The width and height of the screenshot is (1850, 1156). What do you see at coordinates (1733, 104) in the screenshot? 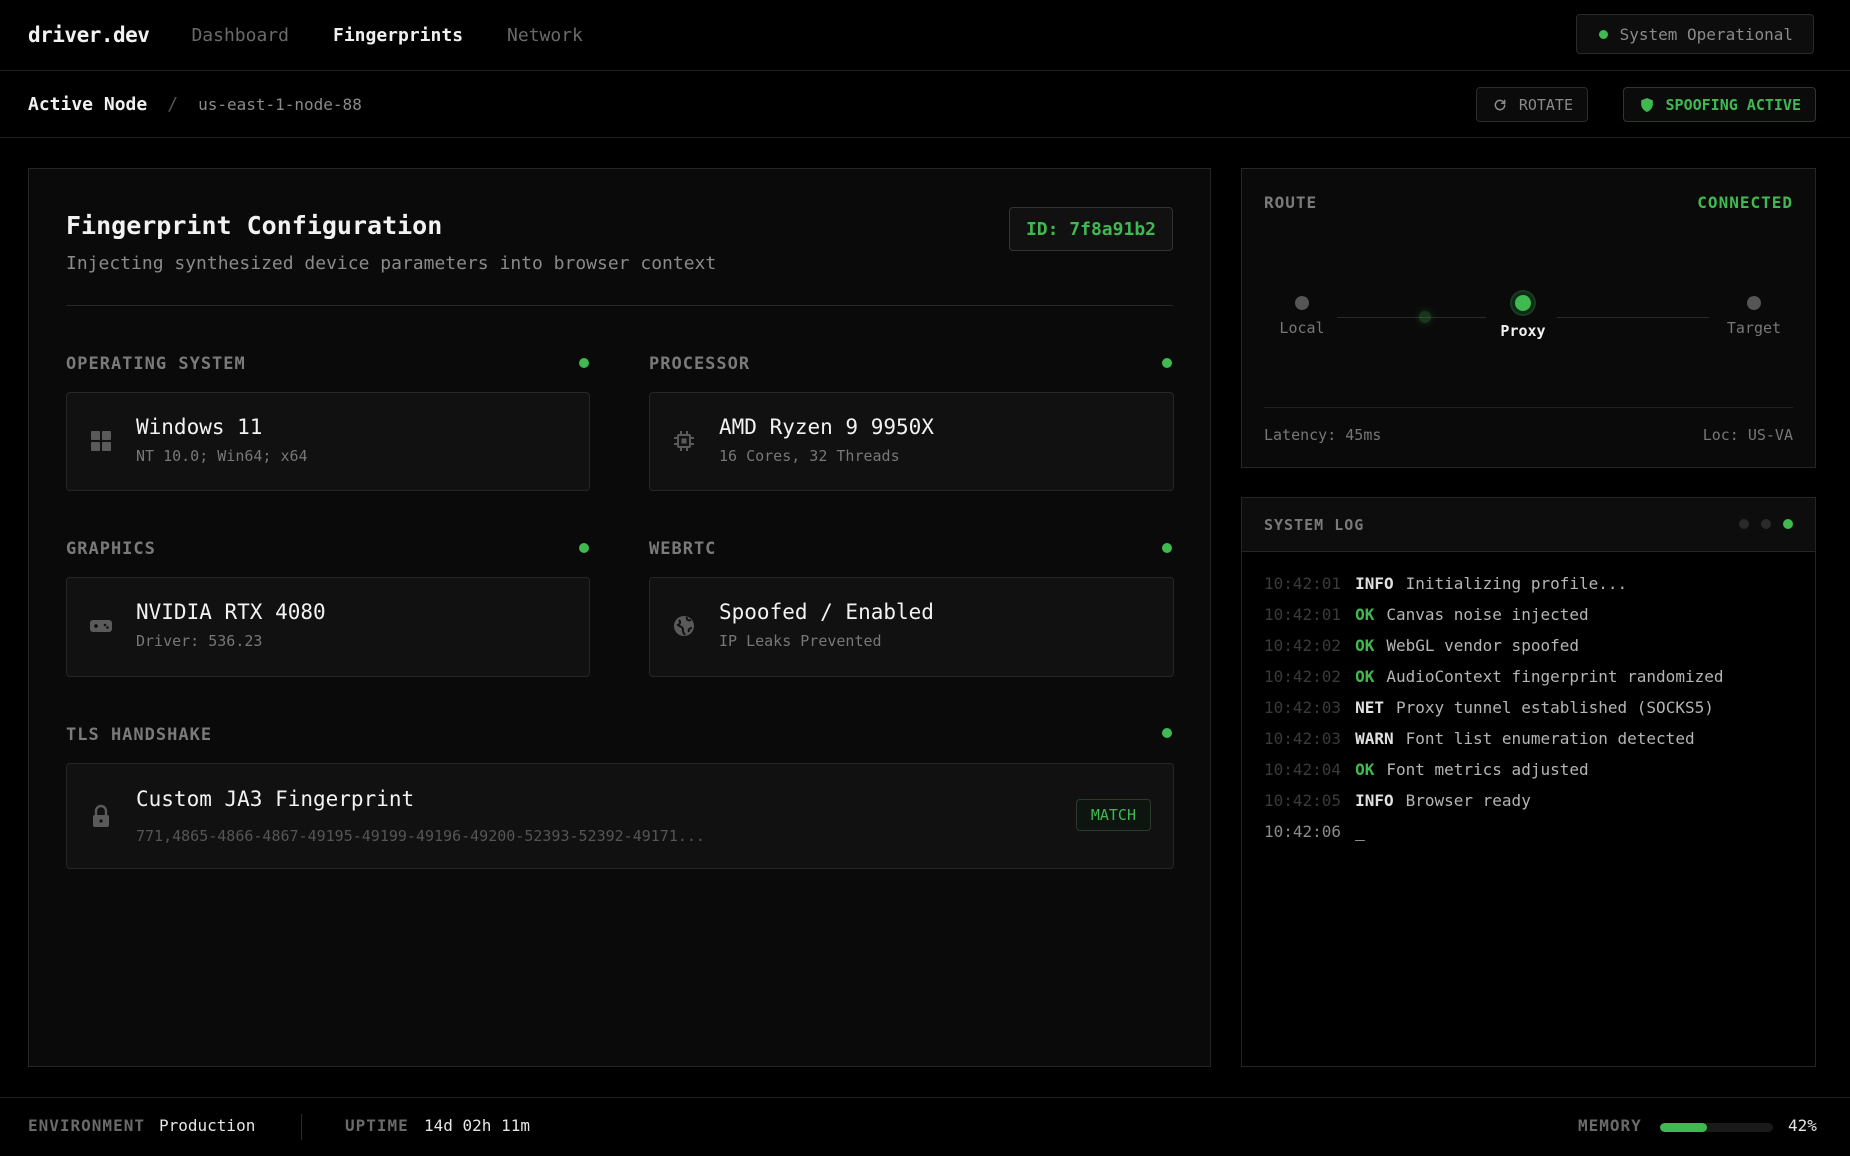
I see `spoofing-label: SPOOFING ACTIVE` at bounding box center [1733, 104].